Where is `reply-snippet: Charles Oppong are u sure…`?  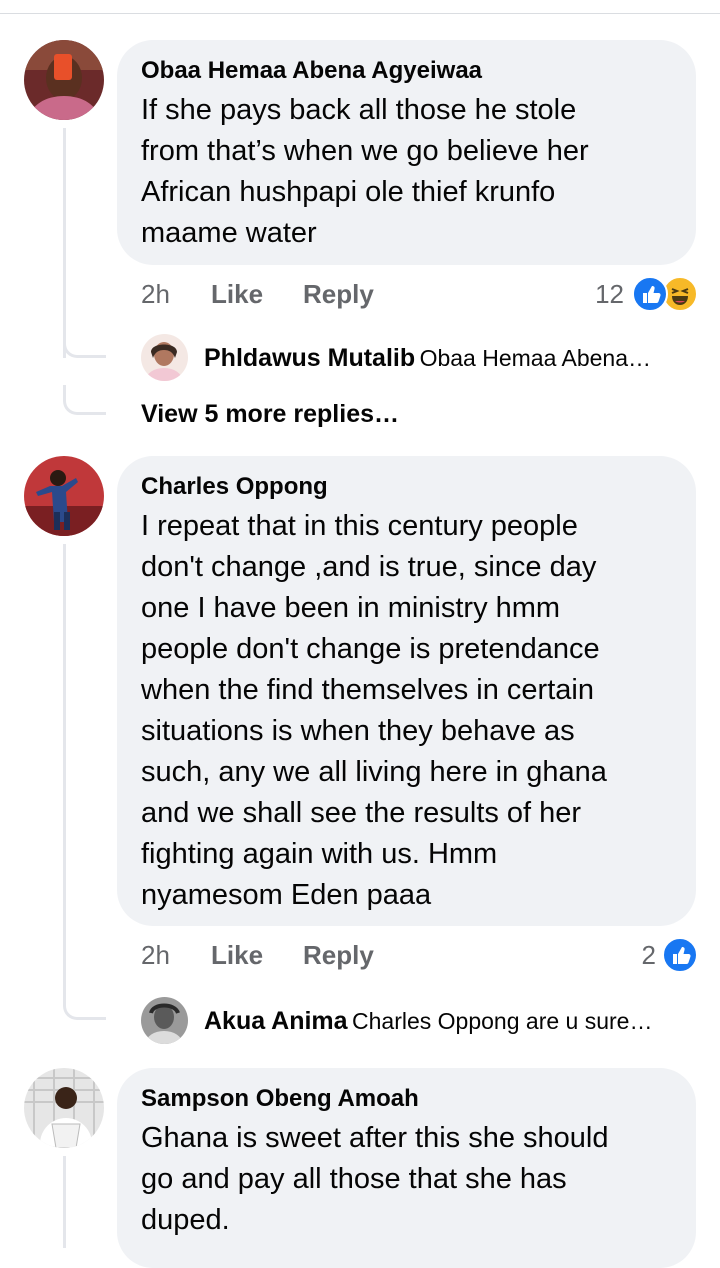 reply-snippet: Charles Oppong are u sure… is located at coordinates (502, 1021).